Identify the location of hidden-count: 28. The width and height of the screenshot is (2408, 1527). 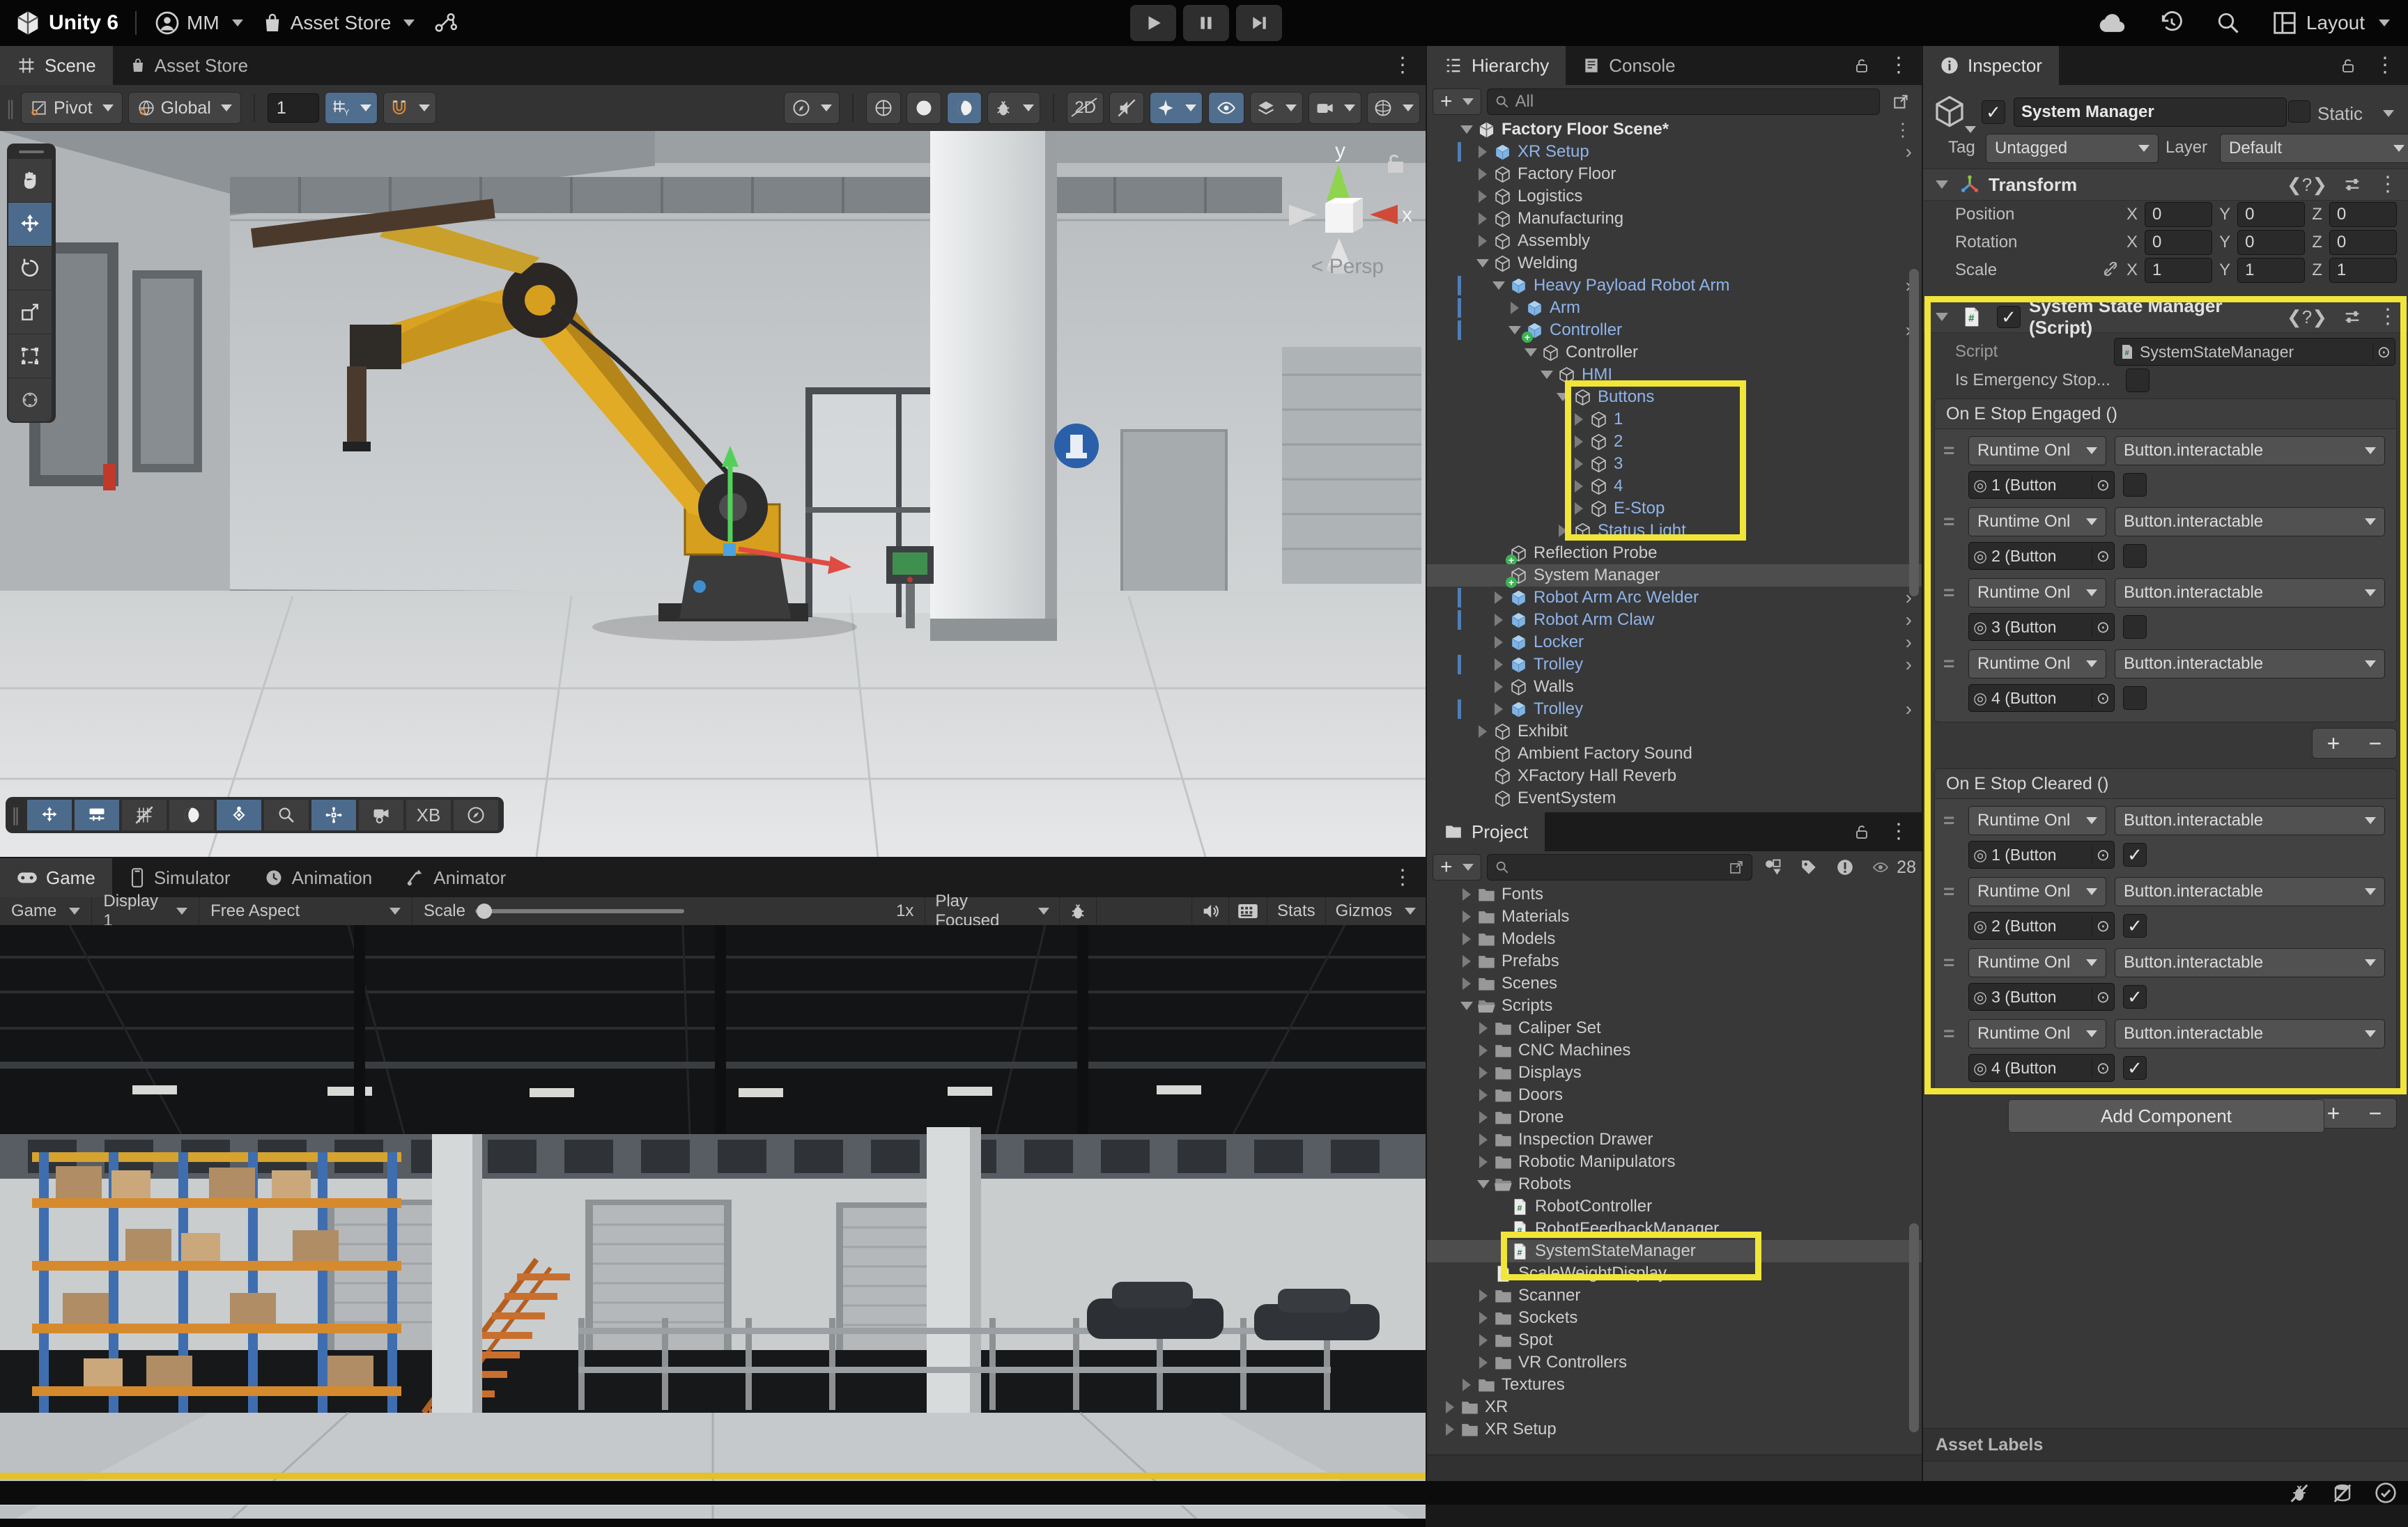
(1893, 868).